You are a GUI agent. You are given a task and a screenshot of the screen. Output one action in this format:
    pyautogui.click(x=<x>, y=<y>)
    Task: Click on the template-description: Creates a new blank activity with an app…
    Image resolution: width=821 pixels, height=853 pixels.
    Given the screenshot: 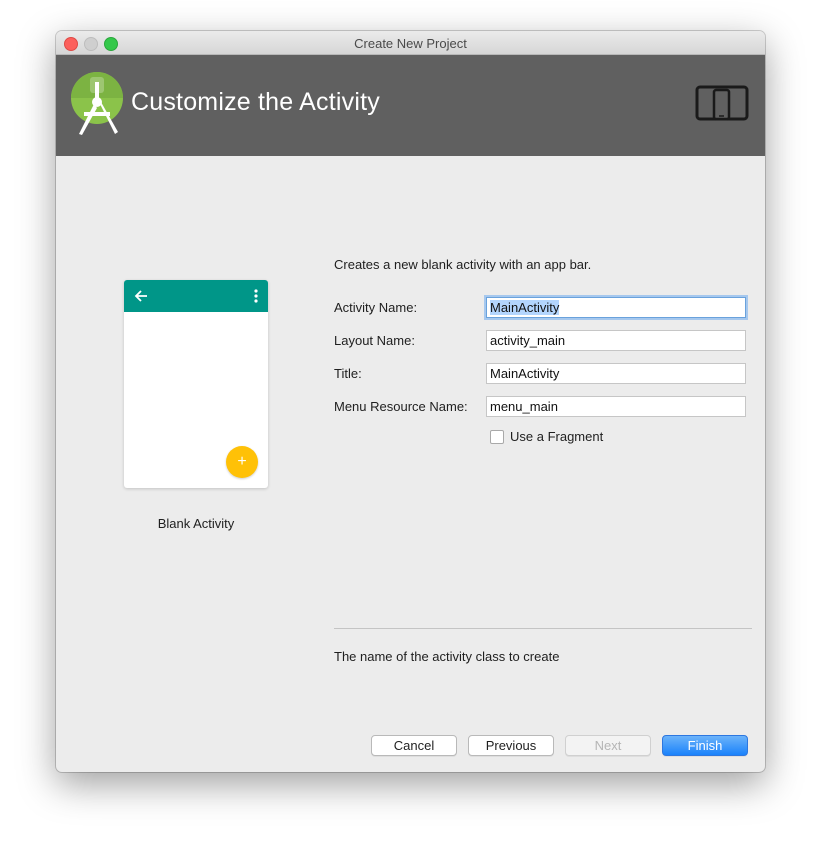 What is the action you would take?
    pyautogui.click(x=463, y=264)
    